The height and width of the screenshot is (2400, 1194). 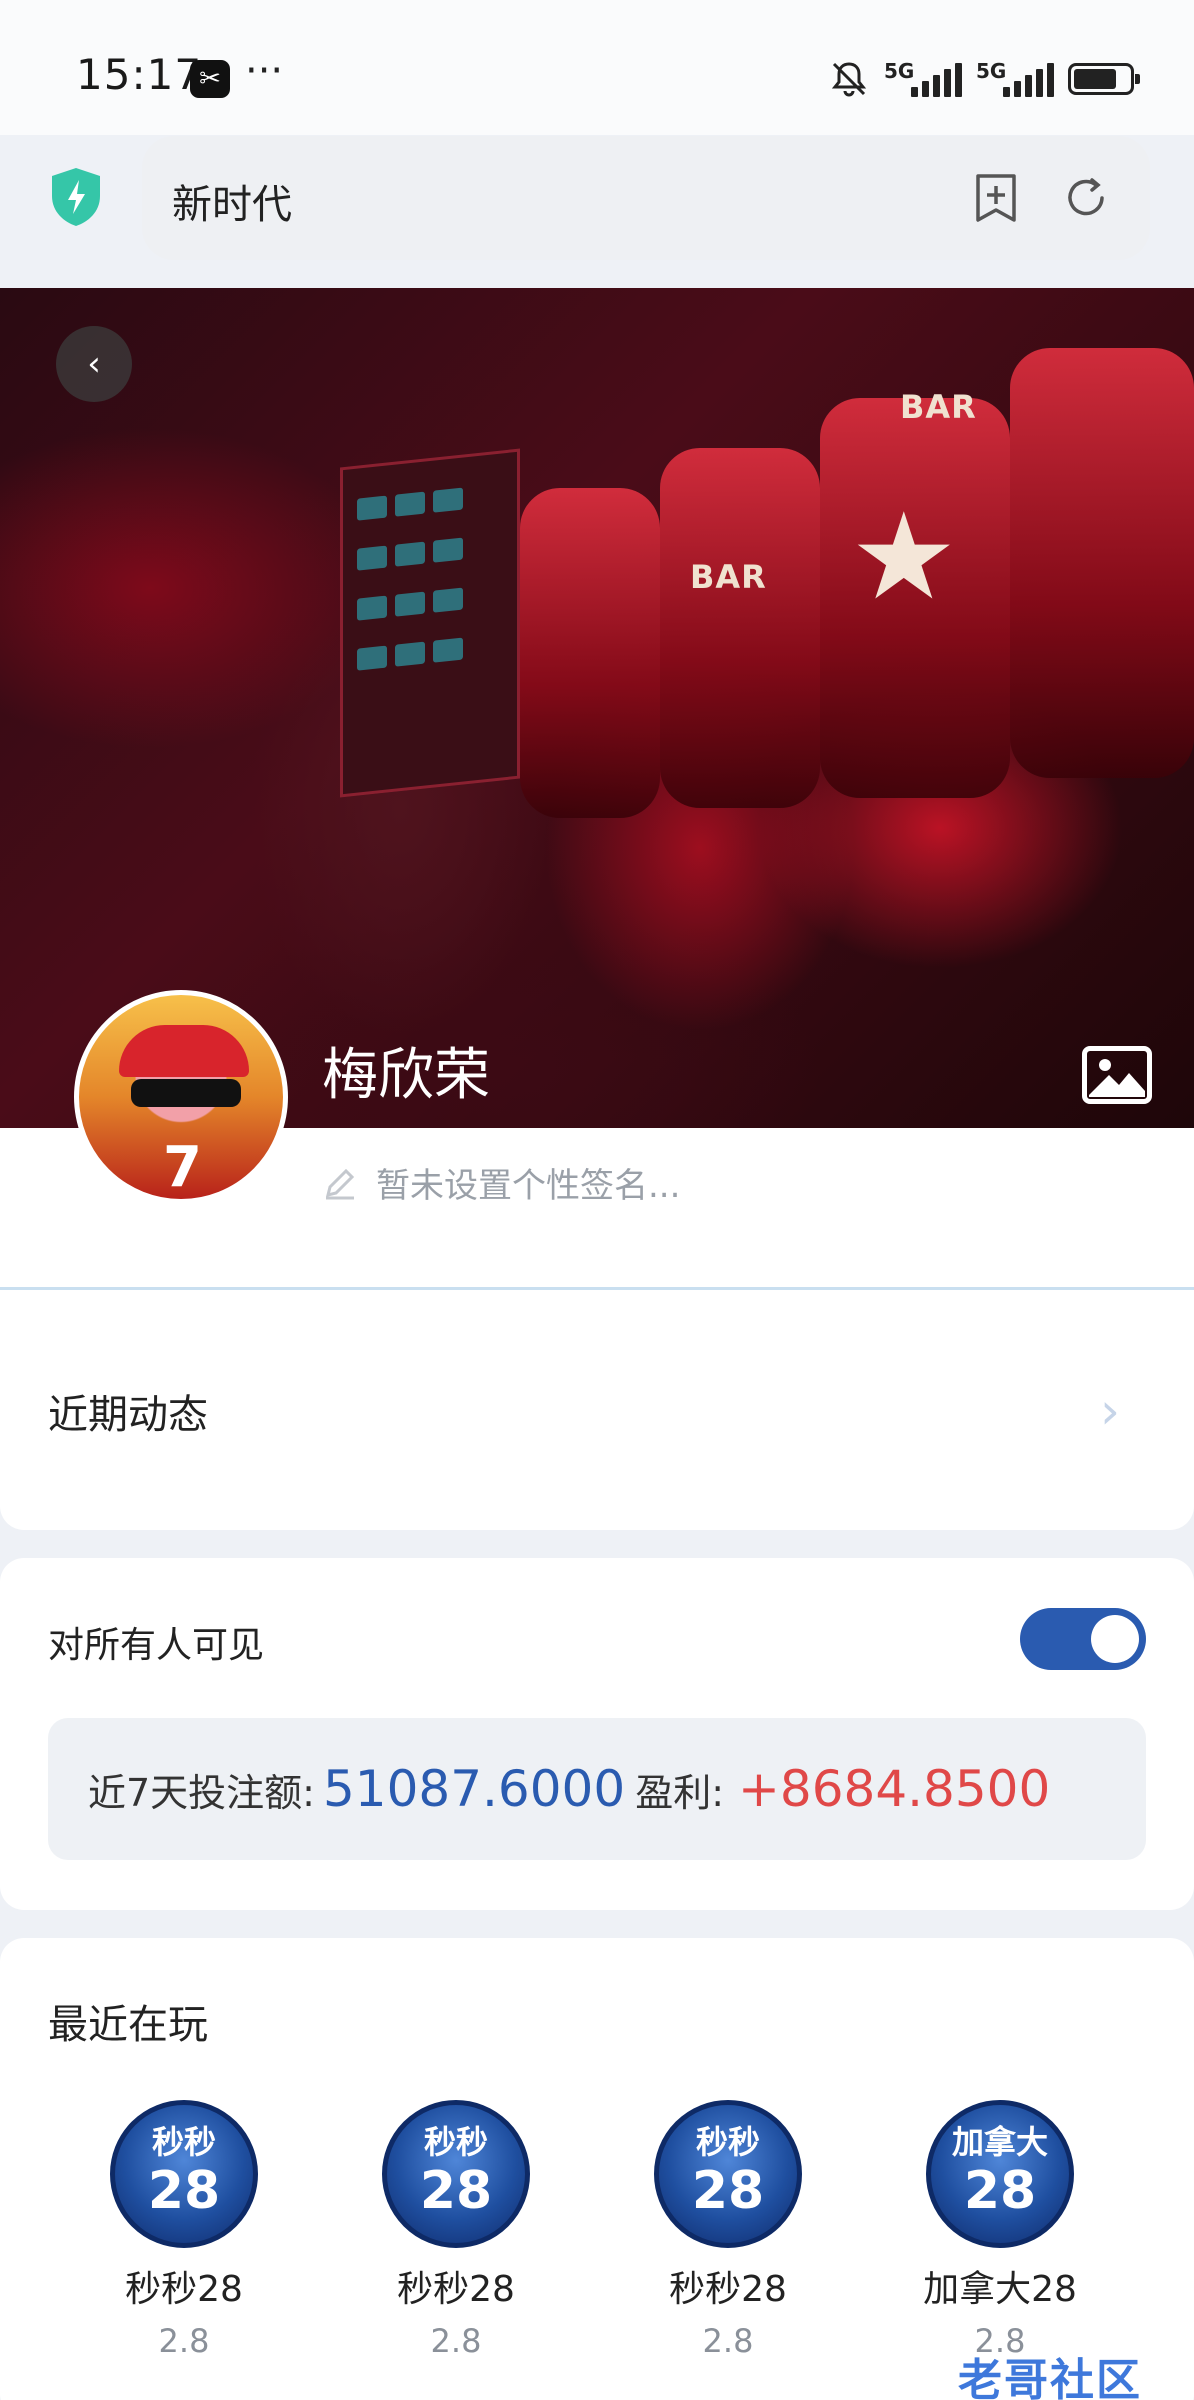 I want to click on game-icon: 加拿大 28, so click(x=1000, y=2174).